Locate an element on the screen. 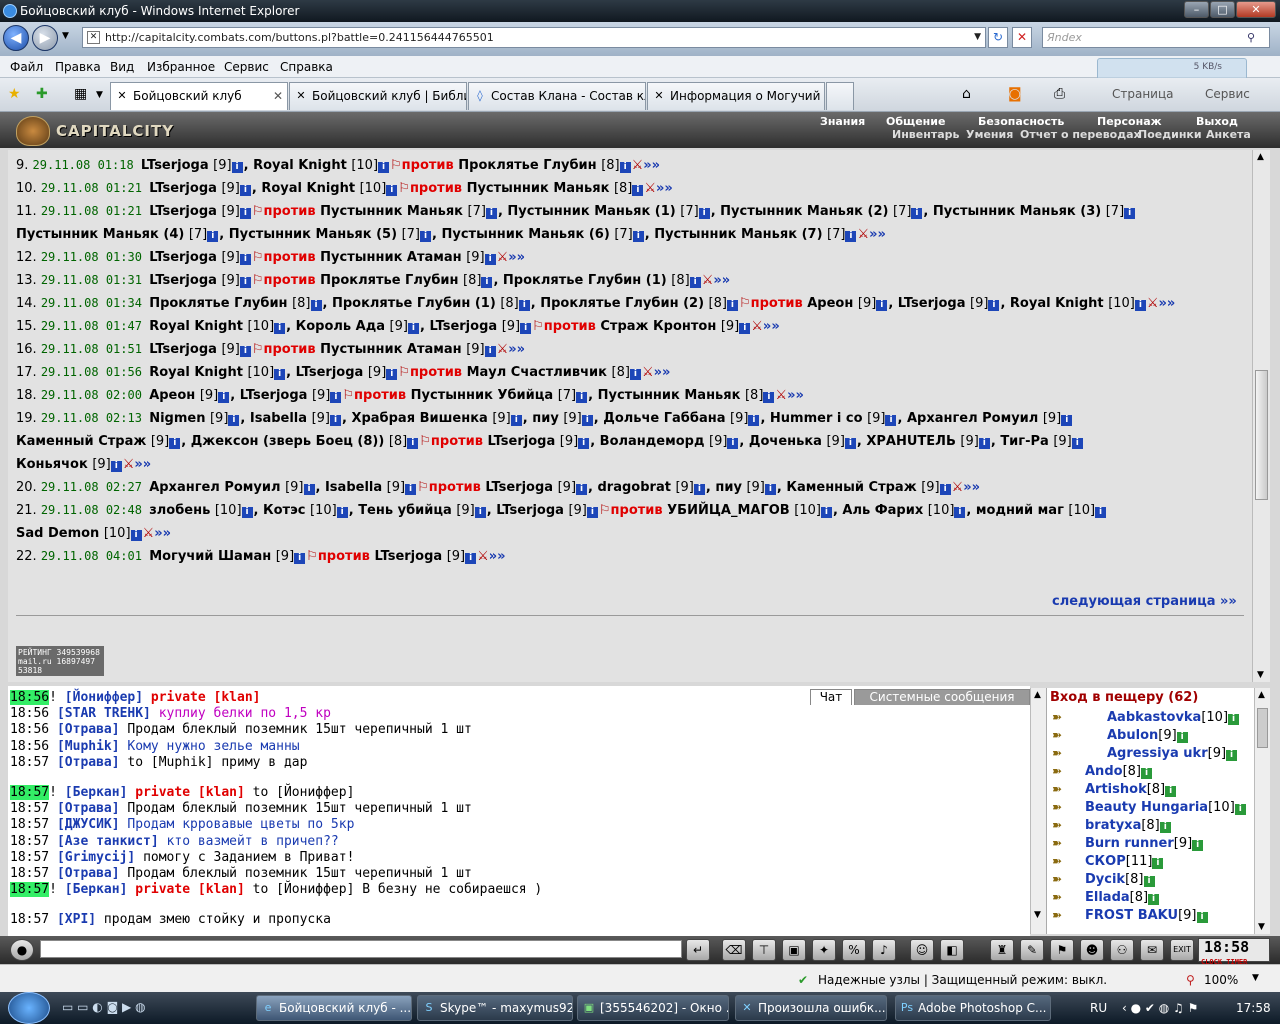 This screenshot has width=1280, height=1024. chat-nick: [Grimycij] is located at coordinates (96, 857).